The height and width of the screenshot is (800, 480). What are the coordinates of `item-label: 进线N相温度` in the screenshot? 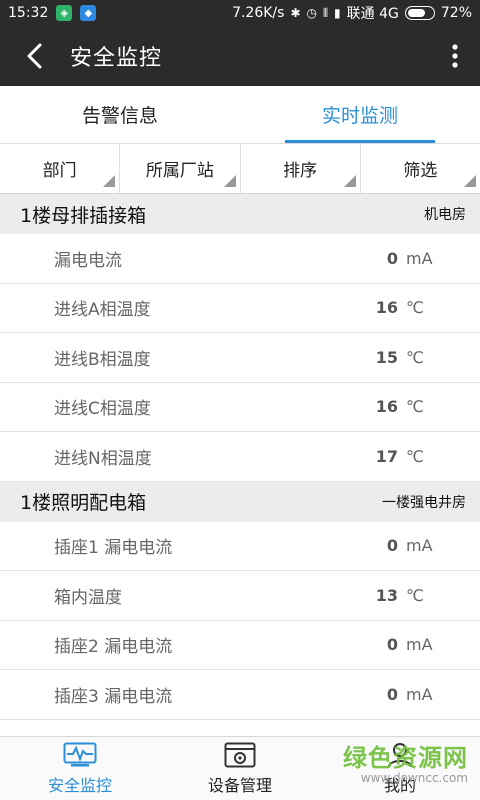 It's located at (103, 458).